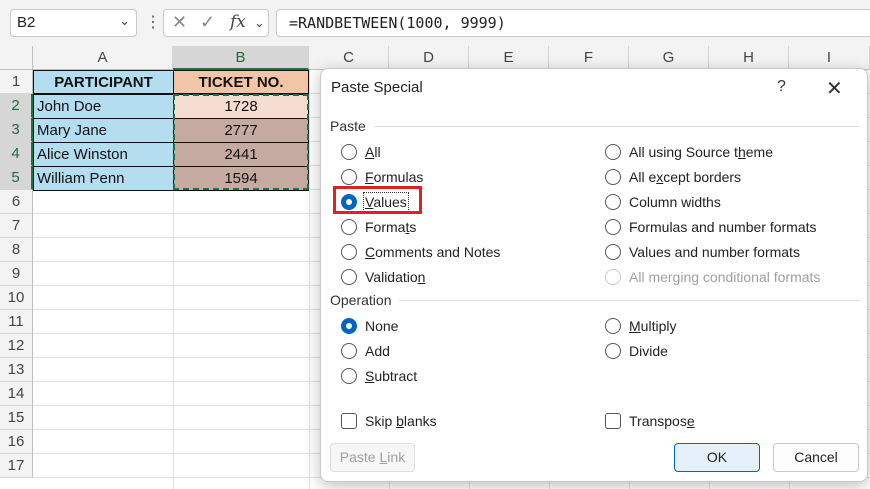 The image size is (870, 489). Describe the element at coordinates (207, 22) in the screenshot. I see `check-icon: ✓` at that location.